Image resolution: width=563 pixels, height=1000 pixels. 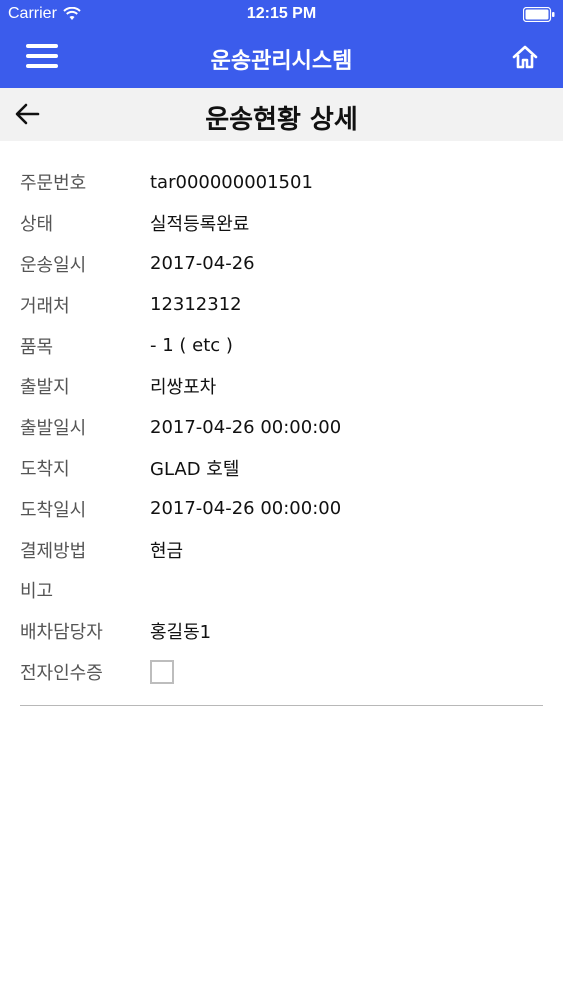 What do you see at coordinates (37, 225) in the screenshot?
I see `detail-label: 상태` at bounding box center [37, 225].